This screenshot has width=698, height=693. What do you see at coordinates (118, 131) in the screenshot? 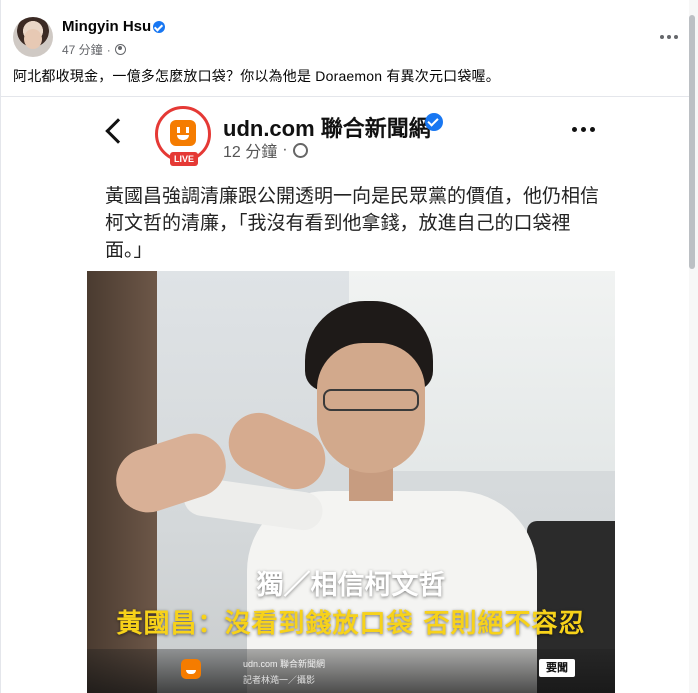
I see `back-icon` at bounding box center [118, 131].